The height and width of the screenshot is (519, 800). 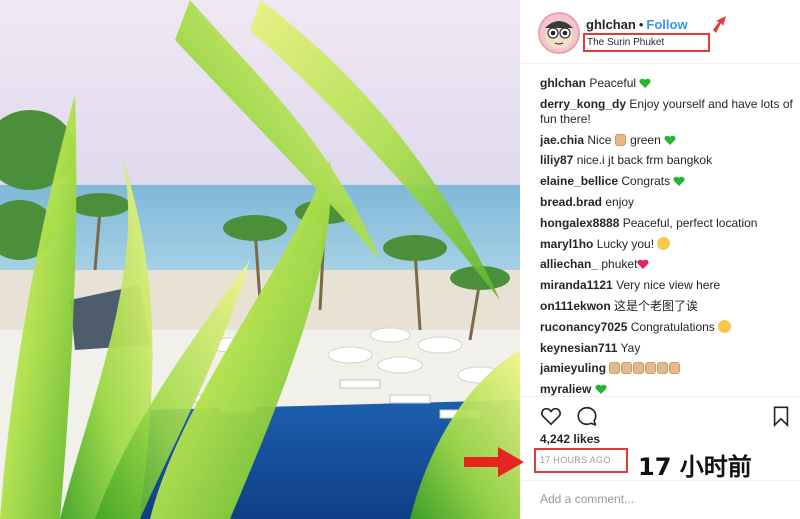 I want to click on speech-bubble-icon, so click(x=587, y=416).